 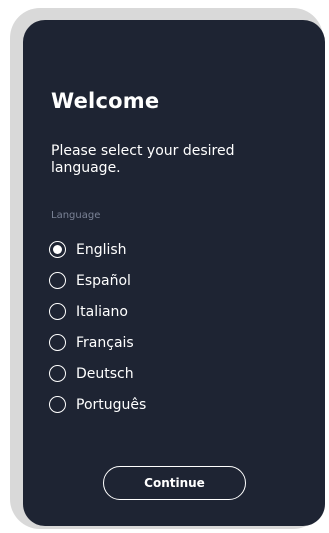 I want to click on language-option-german: Deutsch, so click(x=97, y=373).